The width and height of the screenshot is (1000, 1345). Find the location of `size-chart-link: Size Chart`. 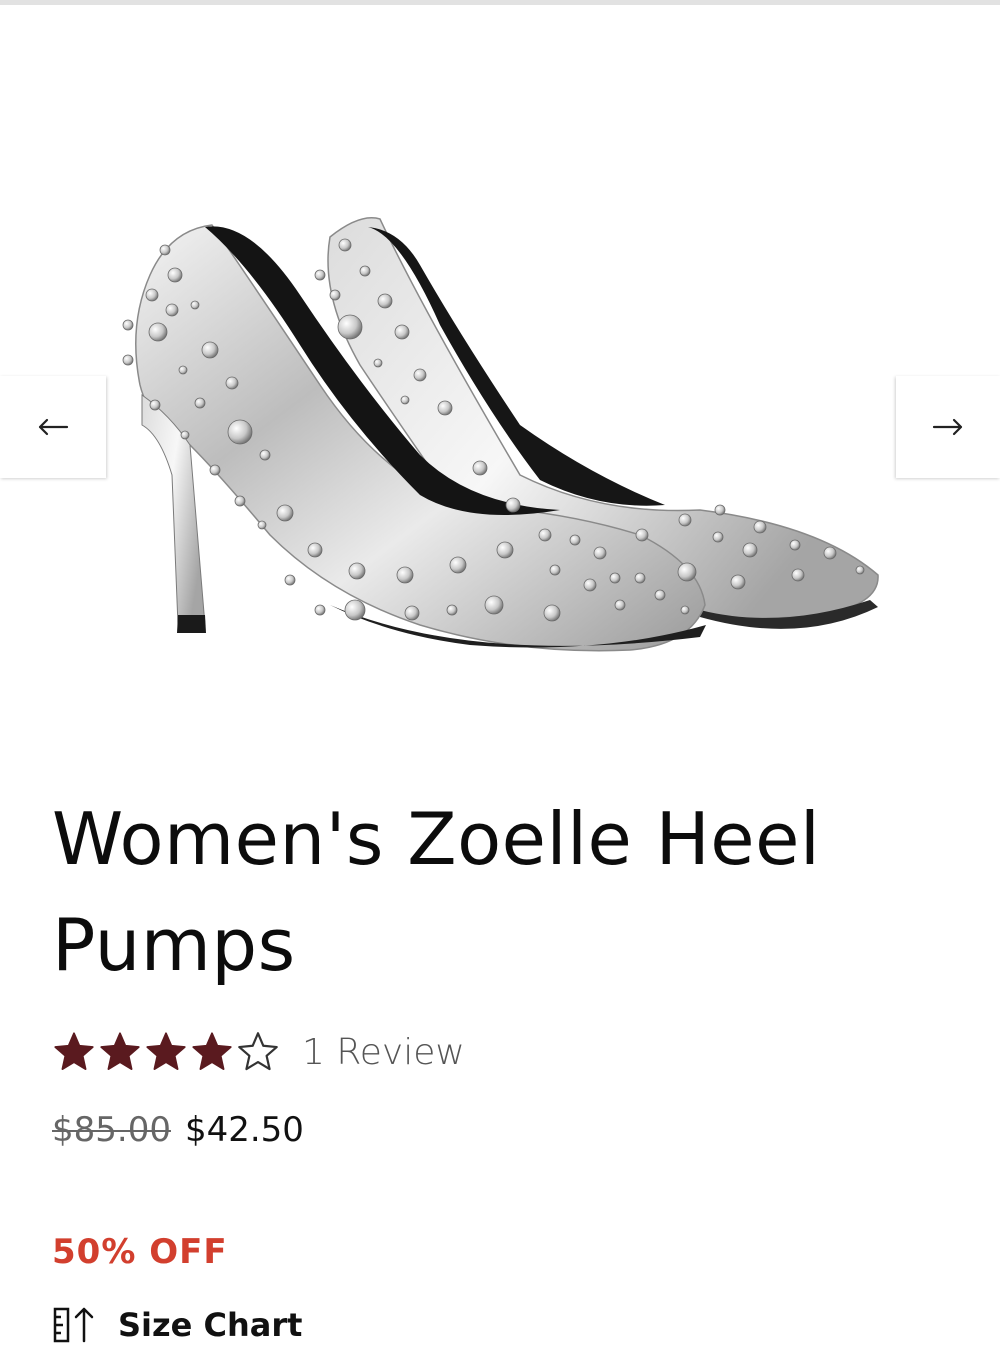

size-chart-link: Size Chart is located at coordinates (177, 1325).